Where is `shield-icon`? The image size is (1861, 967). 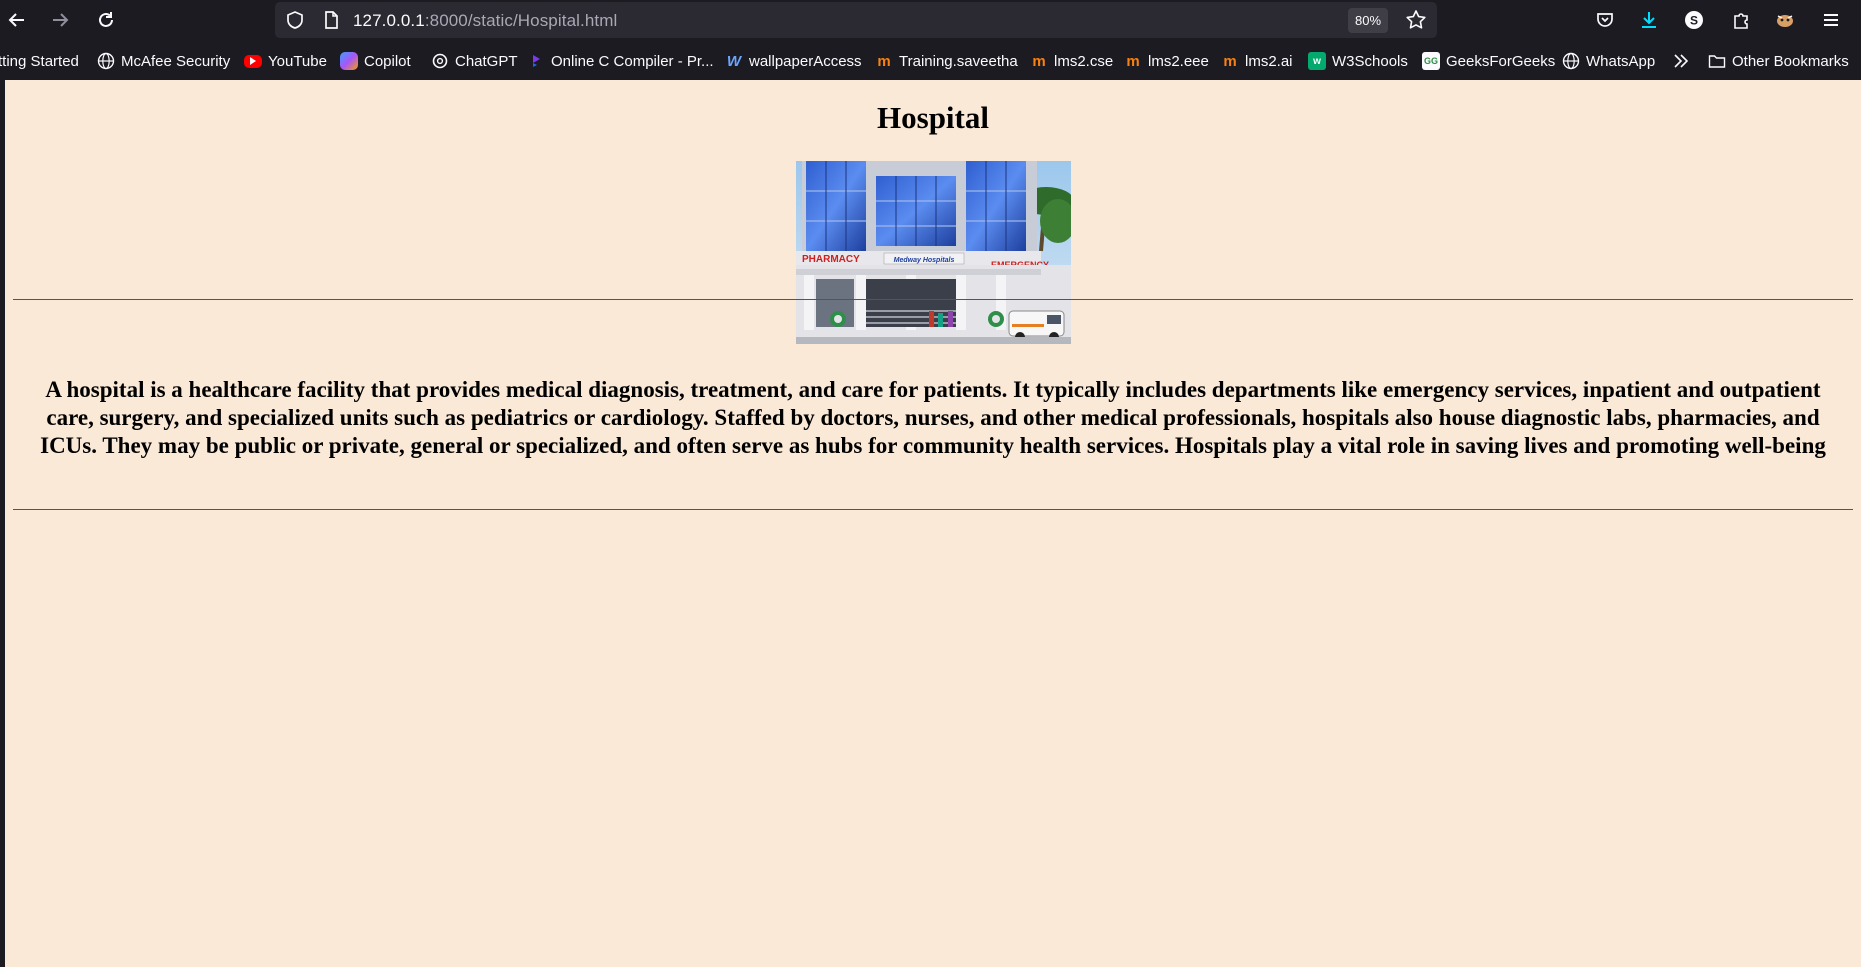
shield-icon is located at coordinates (295, 20).